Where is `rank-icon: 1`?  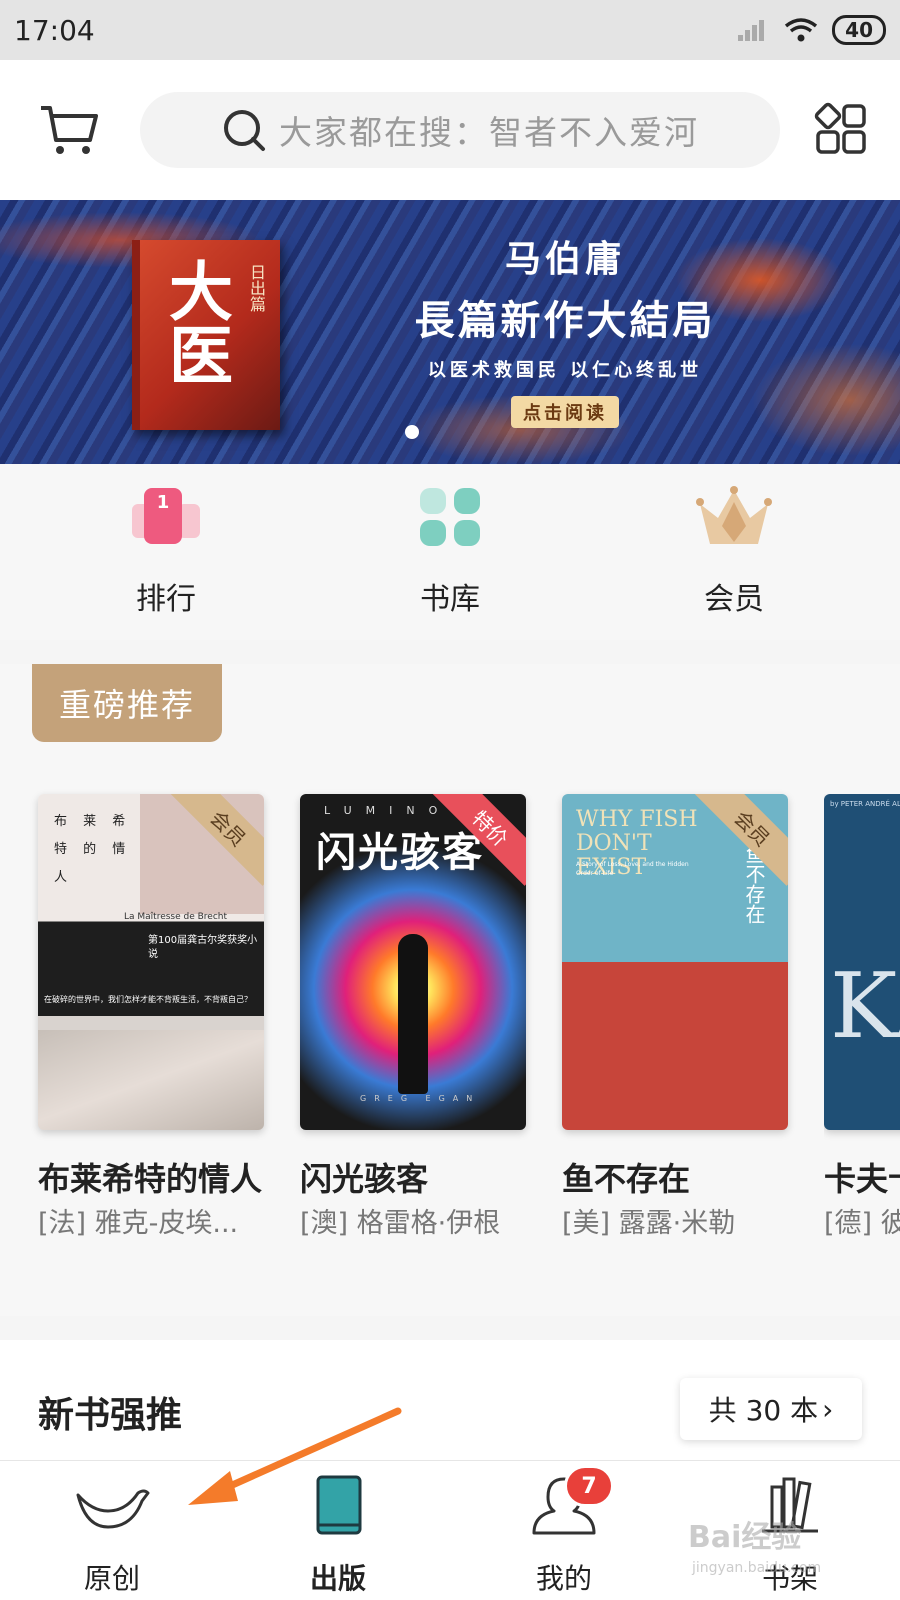
rank-icon: 1 is located at coordinates (166, 517).